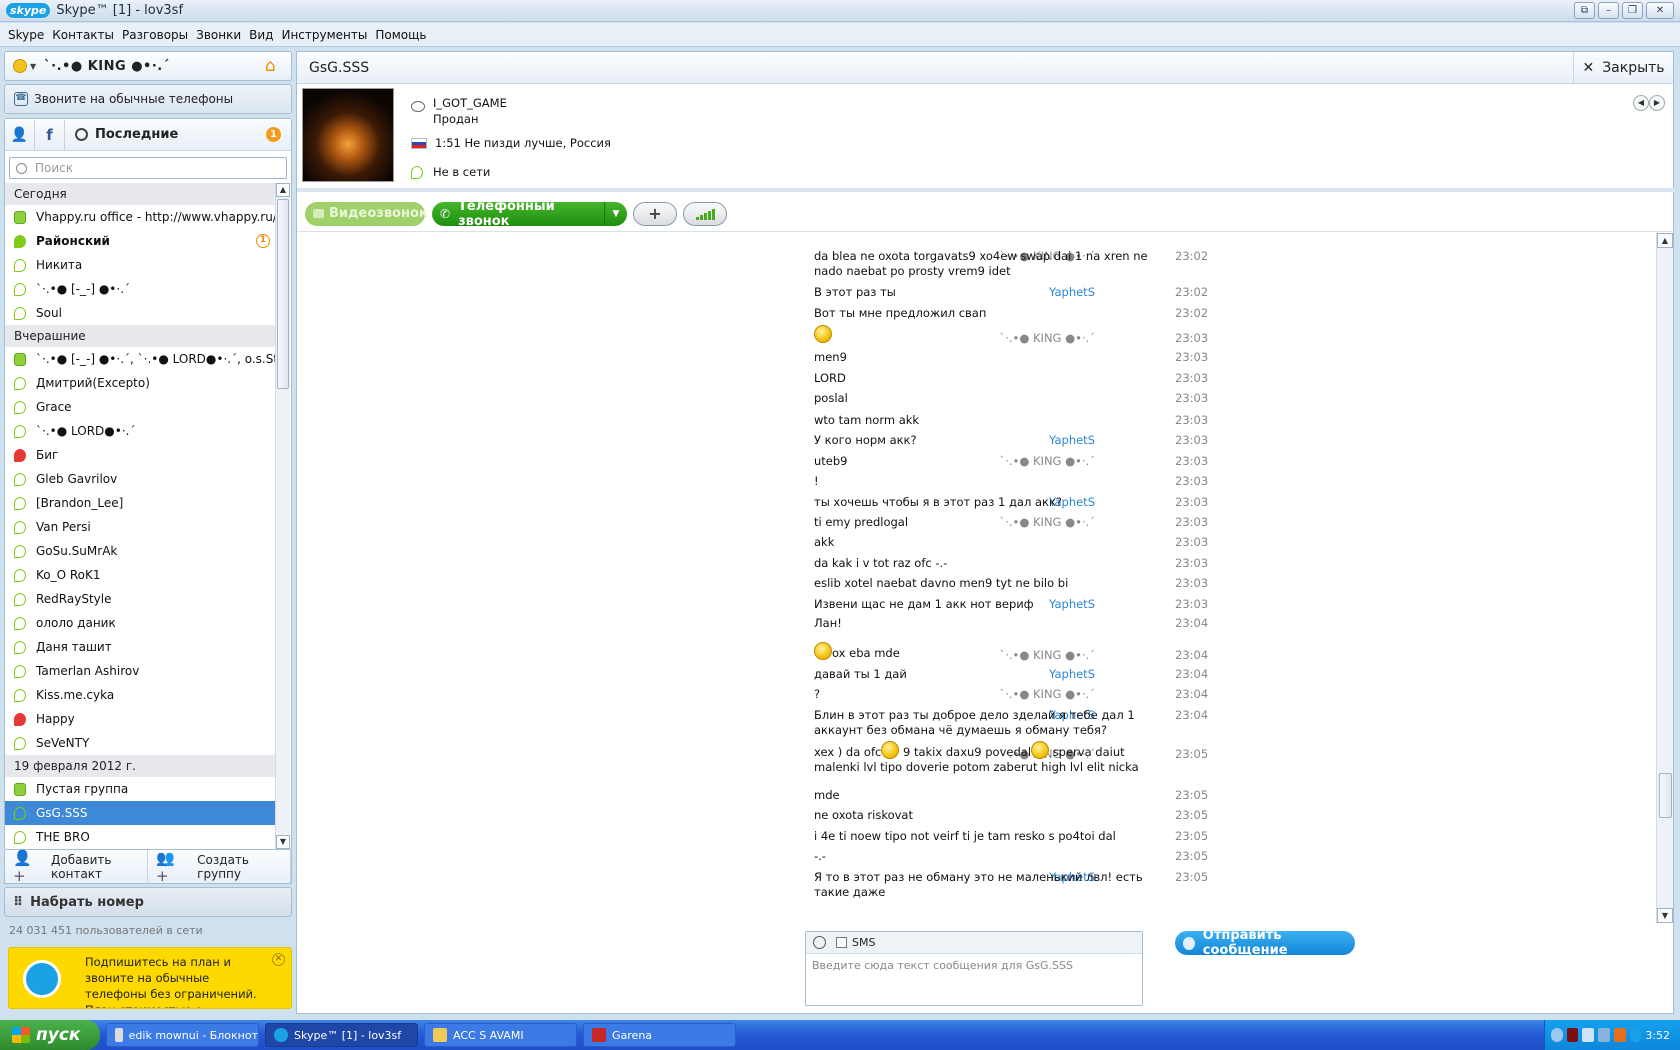 Image resolution: width=1680 pixels, height=1050 pixels. I want to click on menu-tools: Инструменты, so click(324, 35).